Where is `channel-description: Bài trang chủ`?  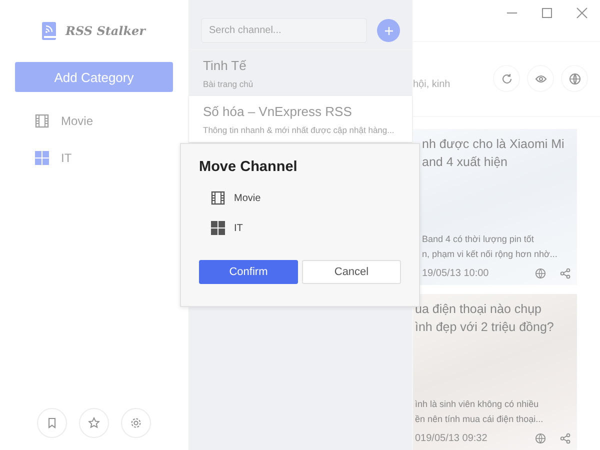
channel-description: Bài trang chủ is located at coordinates (228, 84).